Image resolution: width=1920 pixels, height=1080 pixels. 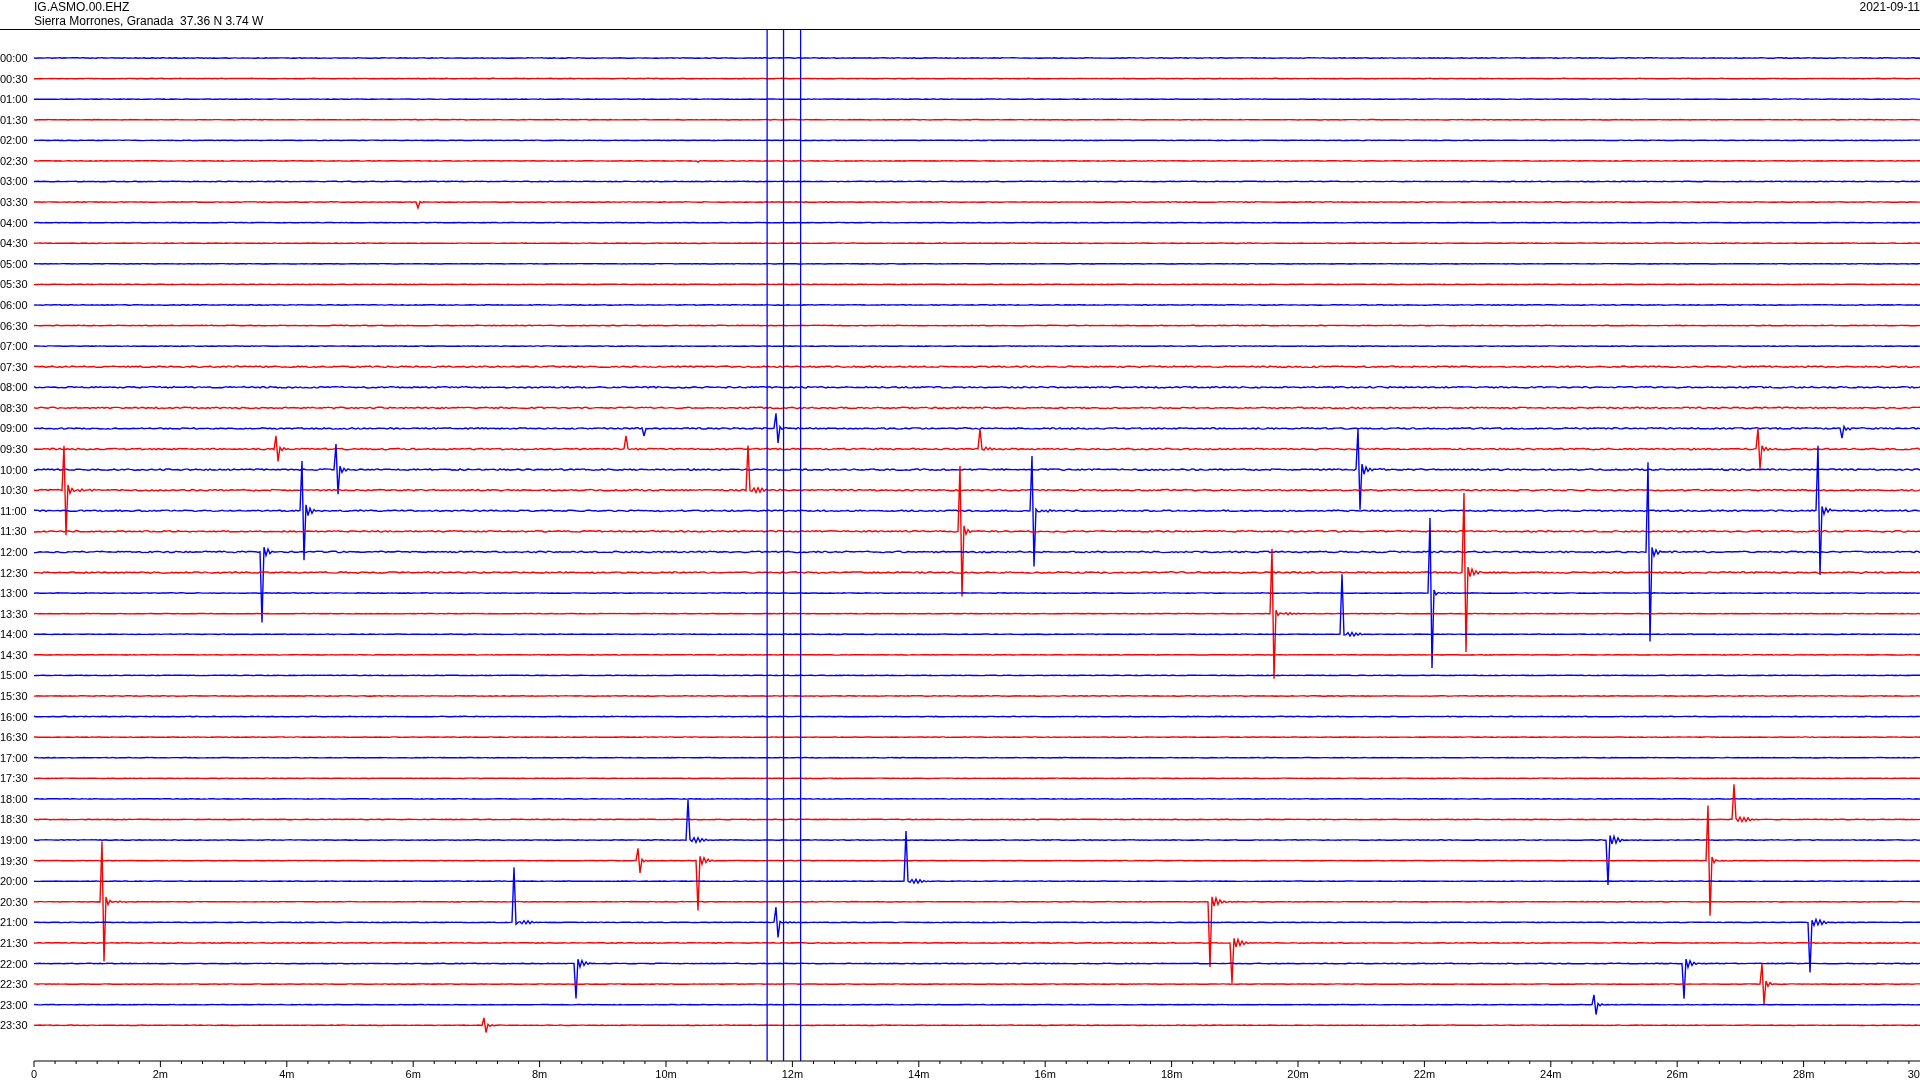 I want to click on axis-label: 2m, so click(x=160, y=1073).